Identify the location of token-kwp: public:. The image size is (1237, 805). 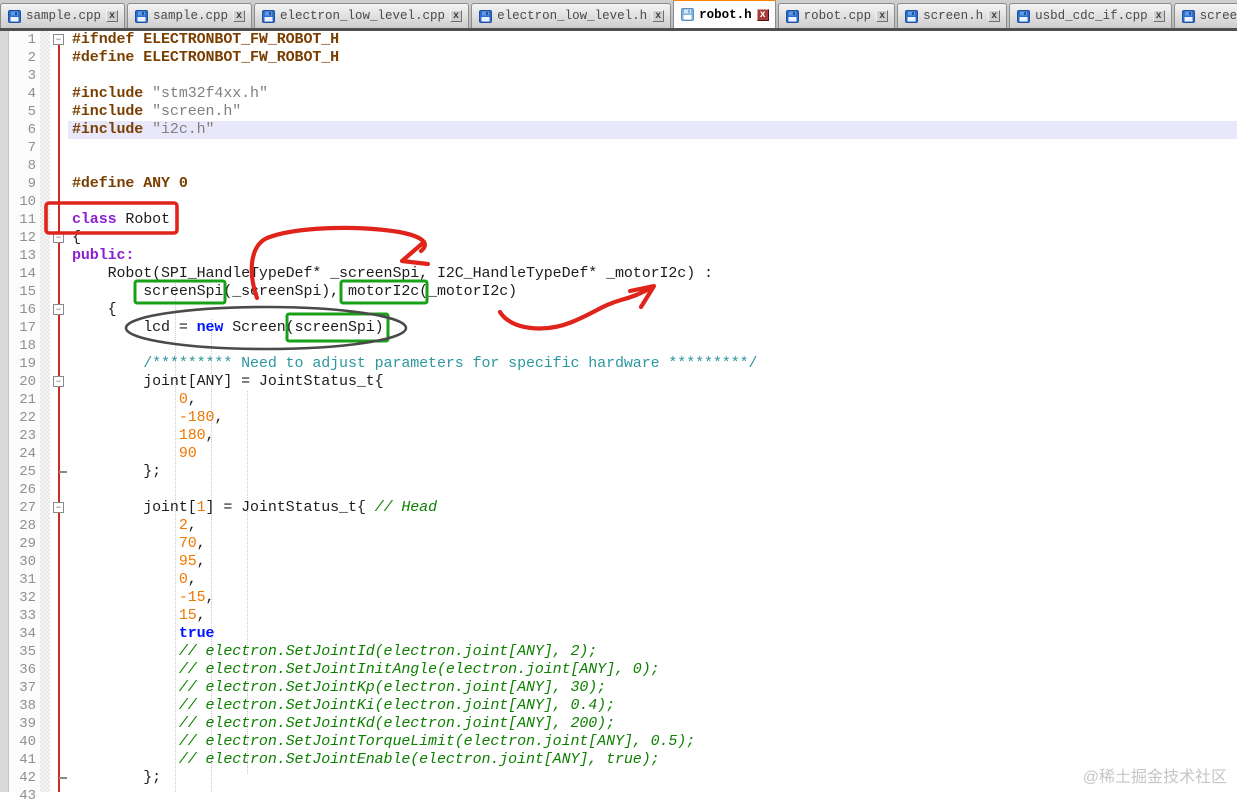
(103, 255).